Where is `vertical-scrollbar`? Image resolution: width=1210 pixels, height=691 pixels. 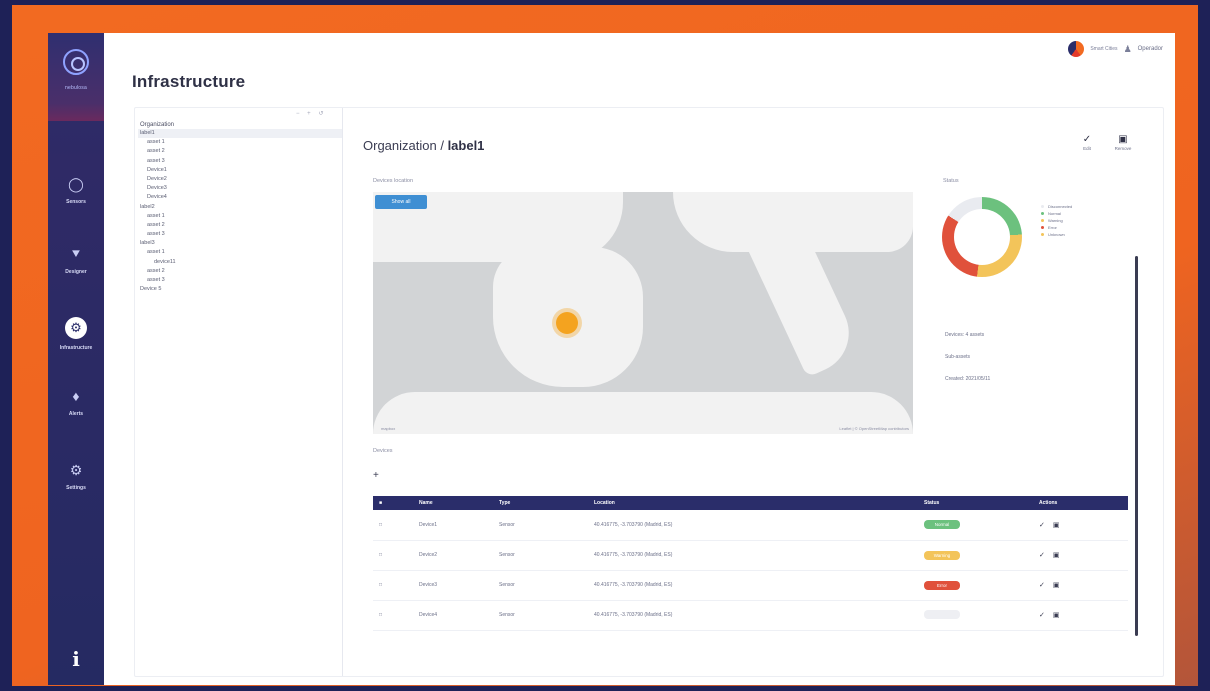 vertical-scrollbar is located at coordinates (1136, 446).